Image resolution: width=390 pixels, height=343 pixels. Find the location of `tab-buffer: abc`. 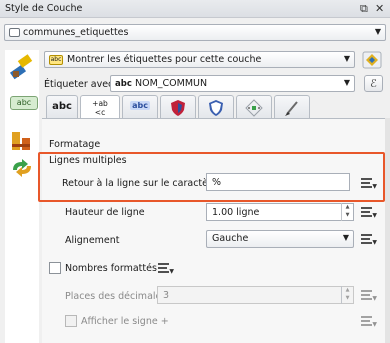

tab-buffer: abc is located at coordinates (140, 107).